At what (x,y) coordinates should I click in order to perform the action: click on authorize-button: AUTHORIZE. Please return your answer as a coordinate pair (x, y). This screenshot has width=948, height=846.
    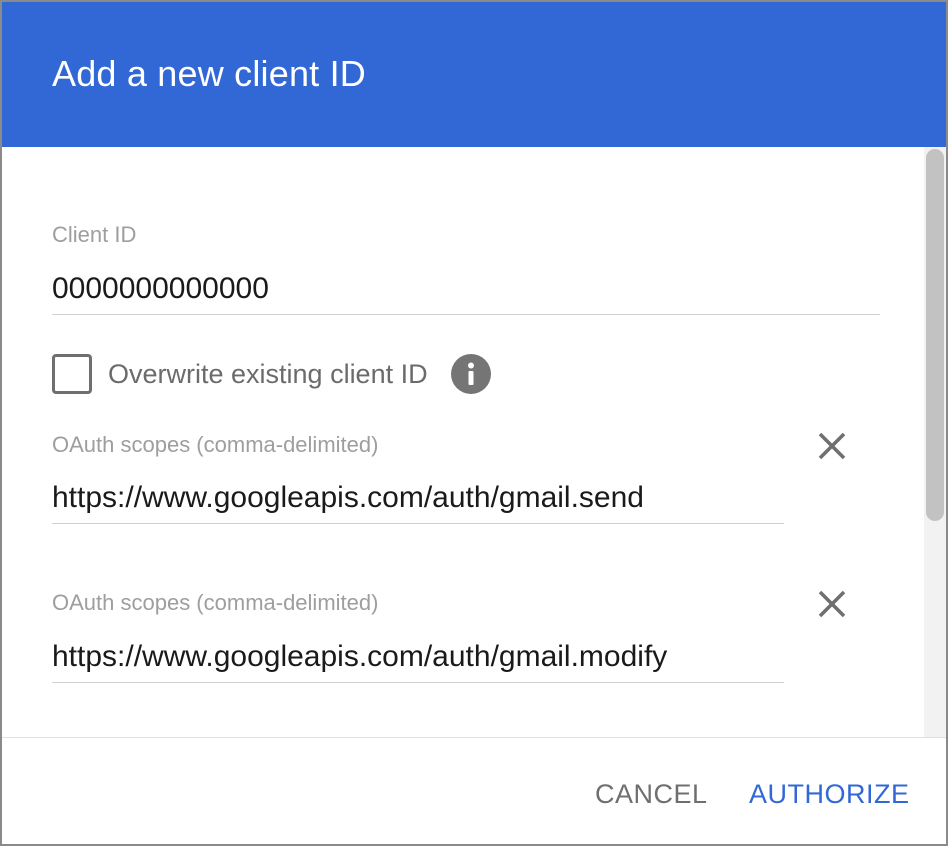
    Looking at the image, I should click on (829, 794).